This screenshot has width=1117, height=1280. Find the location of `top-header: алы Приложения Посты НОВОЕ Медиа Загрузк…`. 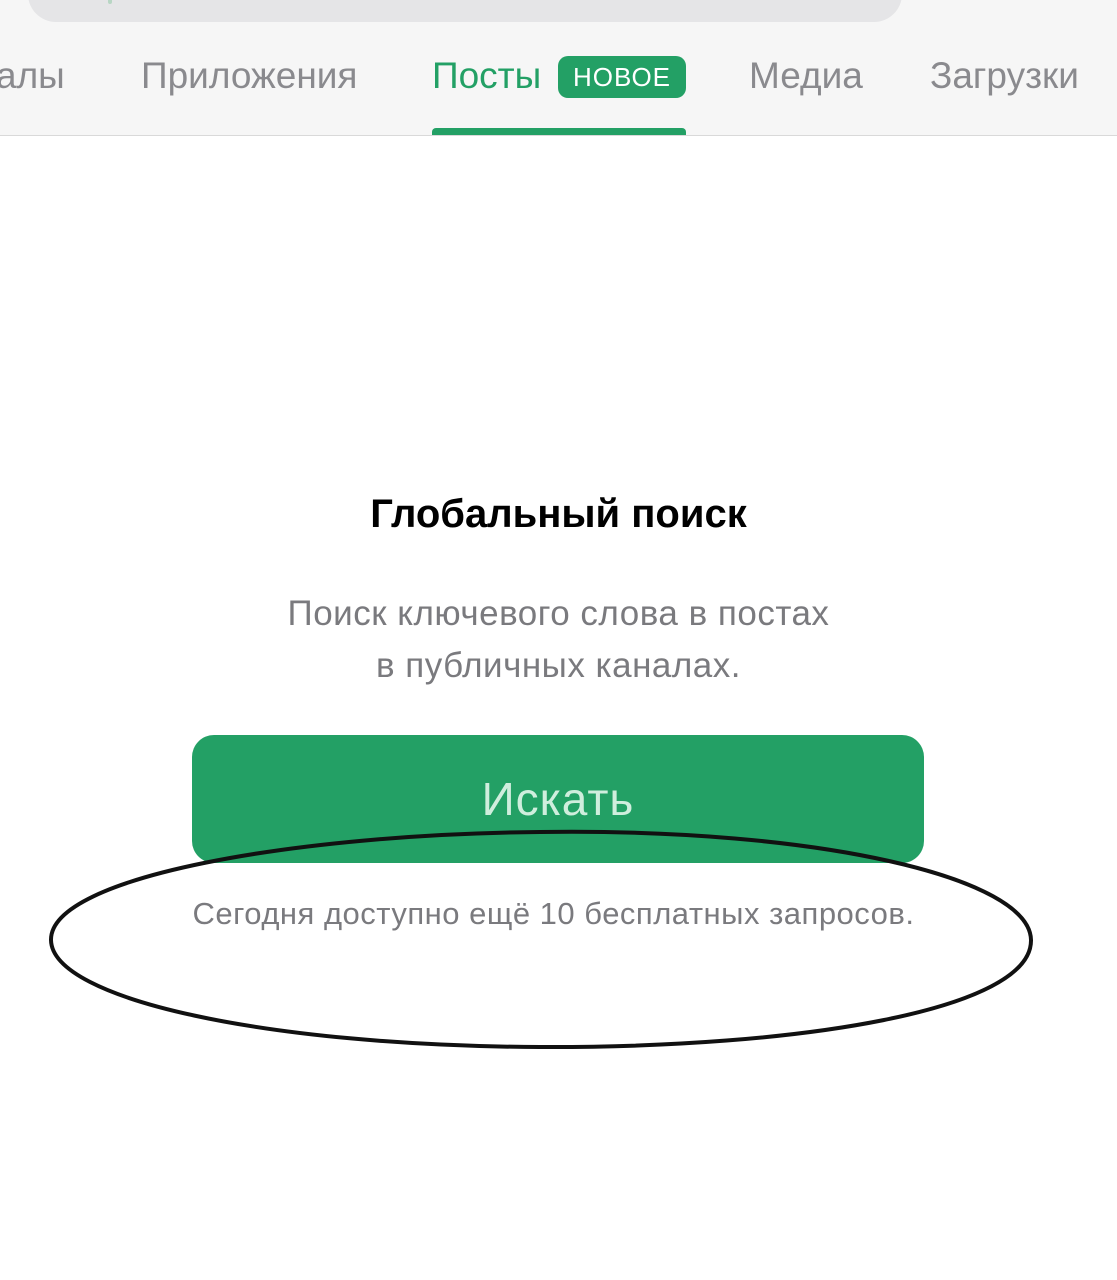

top-header: алы Приложения Посты НОВОЕ Медиа Загрузк… is located at coordinates (558, 68).